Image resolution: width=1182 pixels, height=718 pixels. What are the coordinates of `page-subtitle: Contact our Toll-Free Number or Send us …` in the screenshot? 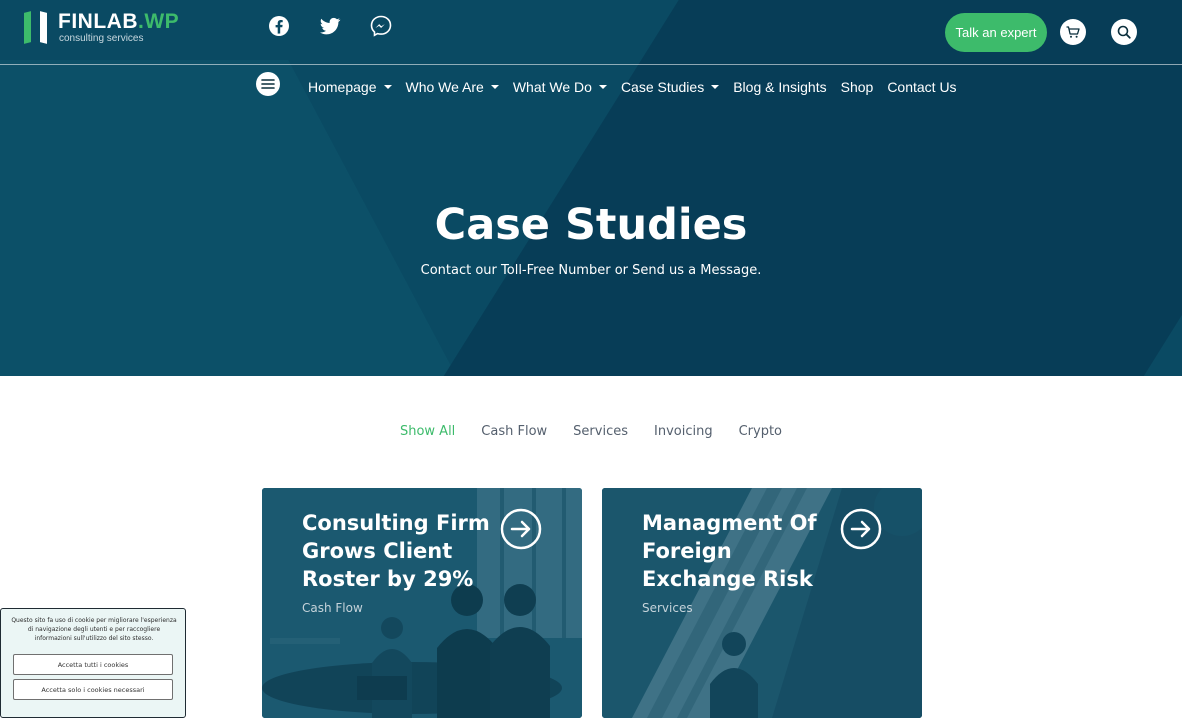 It's located at (591, 270).